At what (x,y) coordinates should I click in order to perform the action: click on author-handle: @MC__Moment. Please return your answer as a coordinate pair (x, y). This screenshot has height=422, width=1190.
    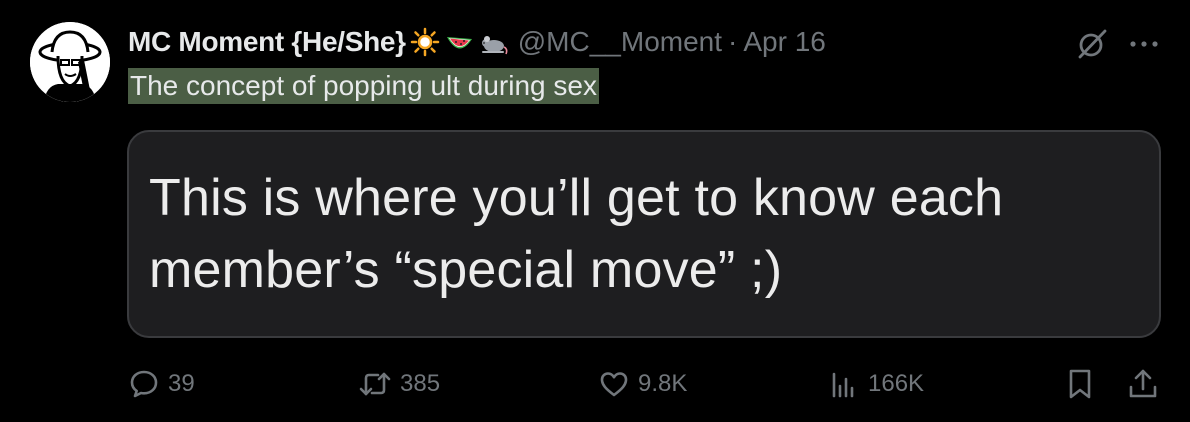
    Looking at the image, I should click on (620, 42).